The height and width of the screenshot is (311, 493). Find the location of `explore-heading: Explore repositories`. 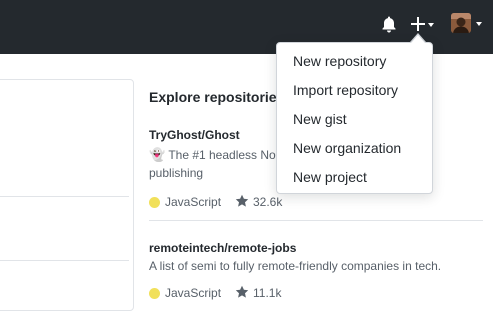

explore-heading: Explore repositories is located at coordinates (217, 97).